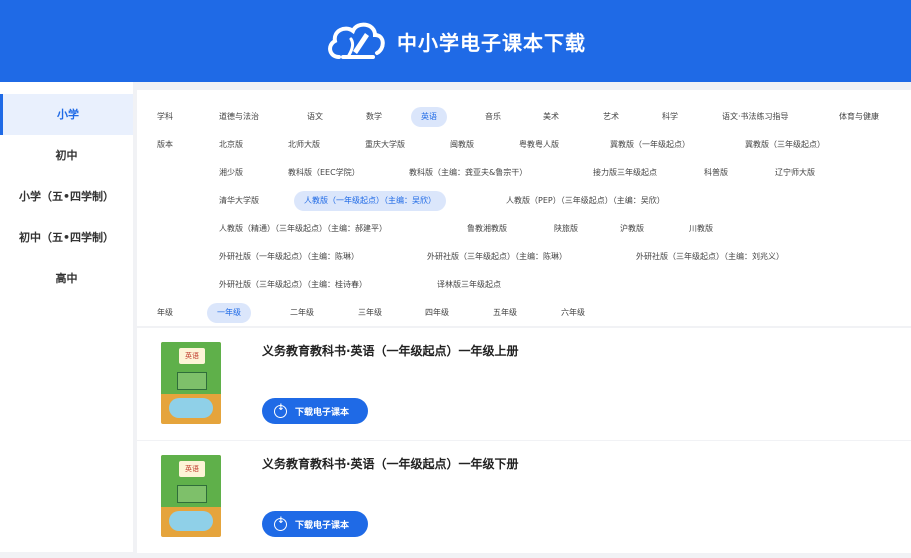 The width and height of the screenshot is (911, 558). I want to click on book-title: 义务教育教科书·英语（一年级起点）一年级上册, so click(390, 350).